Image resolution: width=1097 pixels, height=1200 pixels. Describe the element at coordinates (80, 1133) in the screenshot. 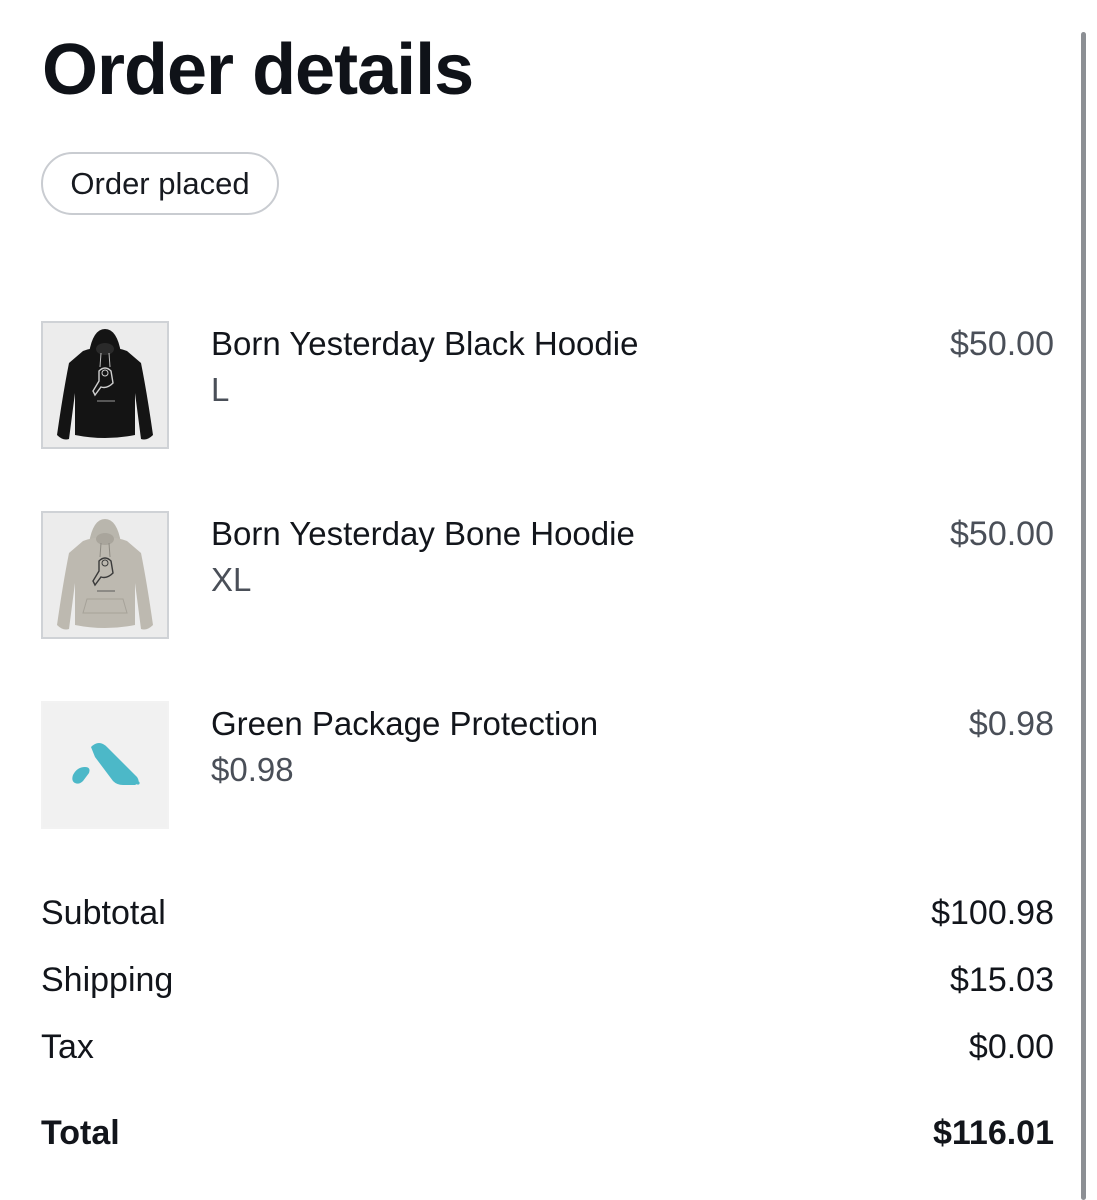

I see `total-label: Total` at that location.